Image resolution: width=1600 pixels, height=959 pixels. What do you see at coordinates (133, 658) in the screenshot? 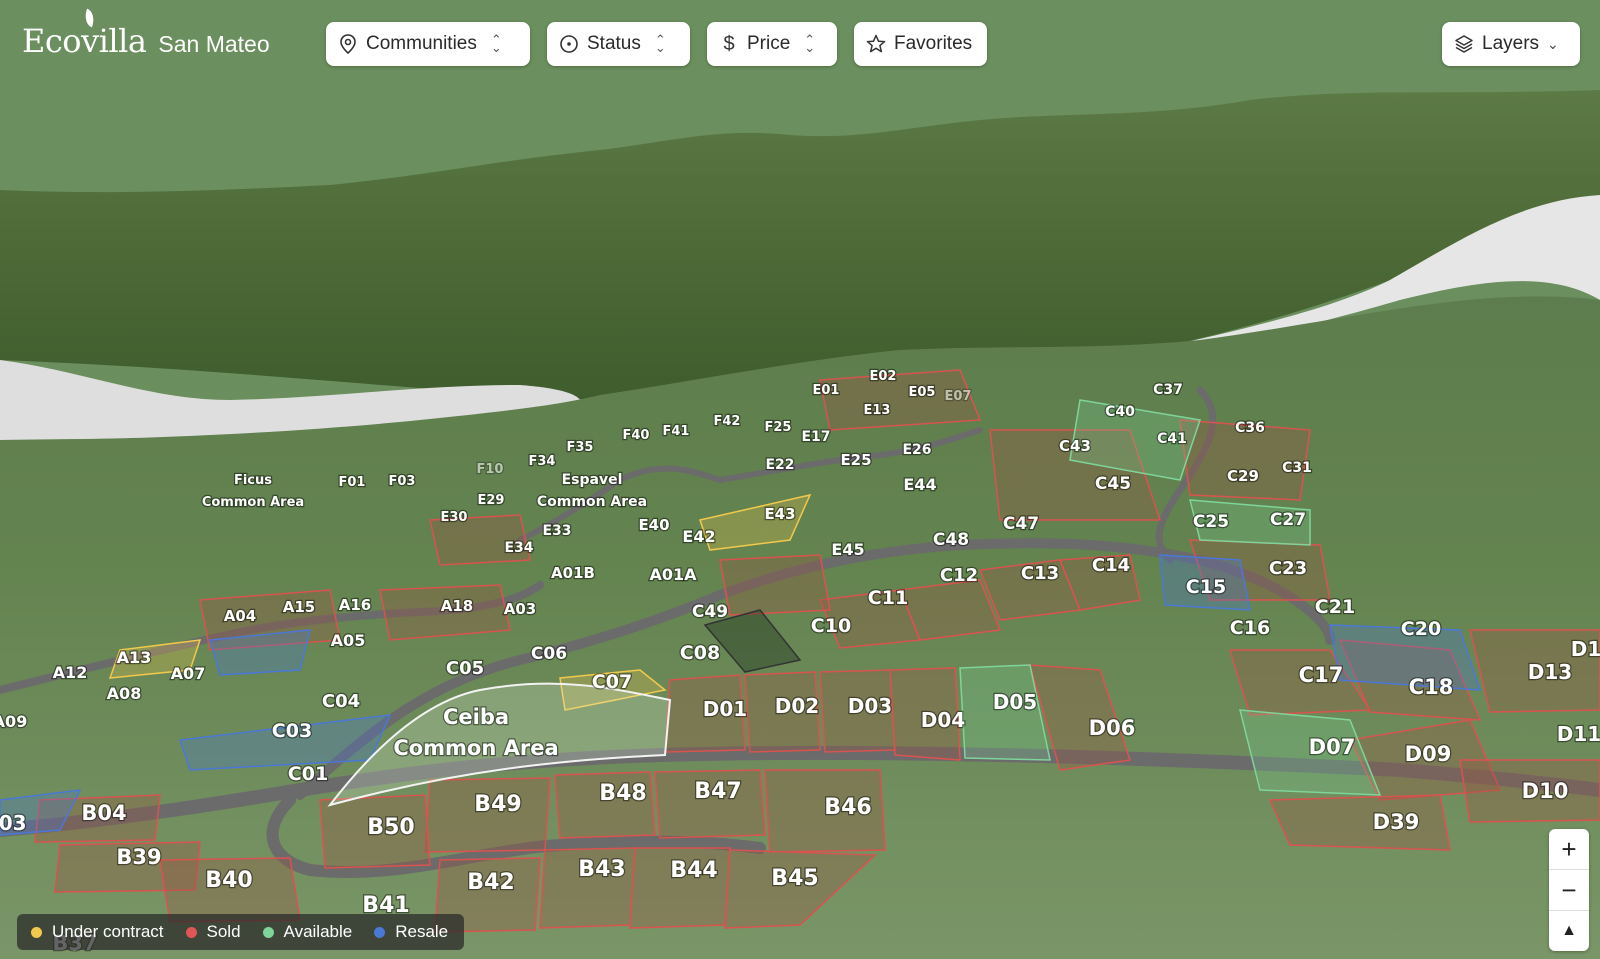
I see `lot-label-a13: A13` at bounding box center [133, 658].